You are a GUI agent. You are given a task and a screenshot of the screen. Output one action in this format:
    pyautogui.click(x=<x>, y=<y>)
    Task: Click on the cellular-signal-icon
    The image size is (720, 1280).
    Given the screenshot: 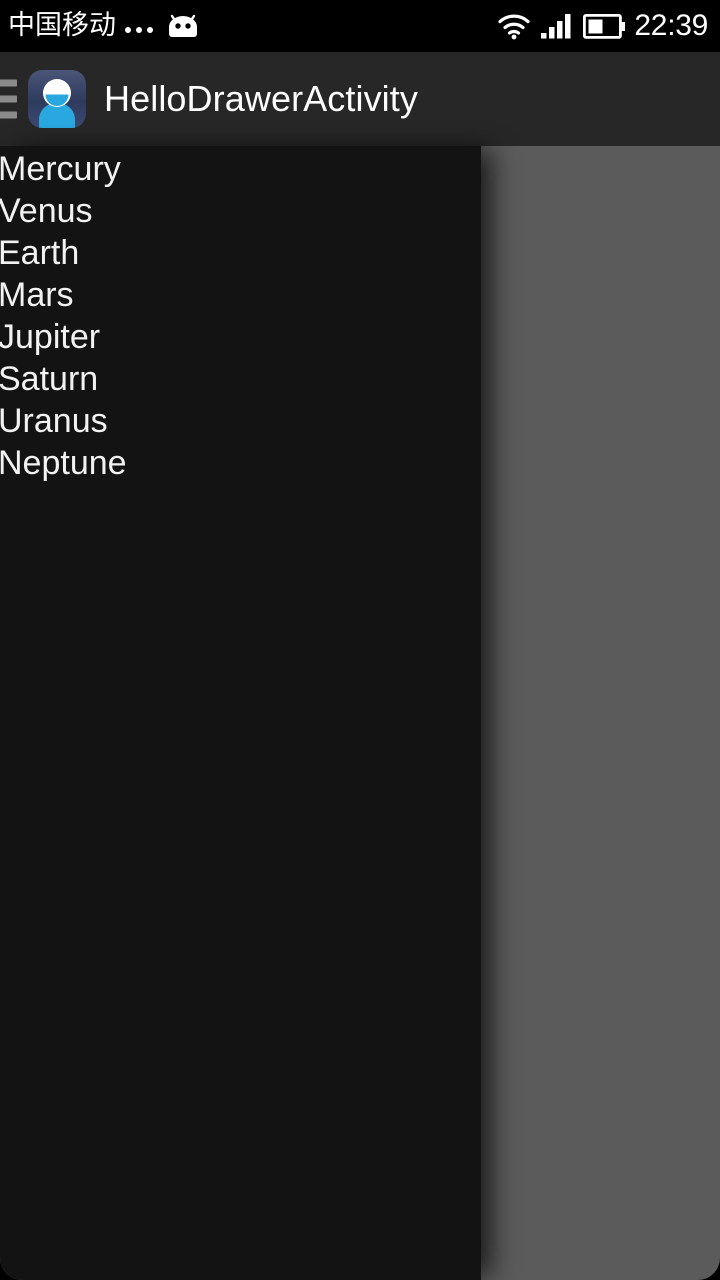 What is the action you would take?
    pyautogui.click(x=556, y=26)
    